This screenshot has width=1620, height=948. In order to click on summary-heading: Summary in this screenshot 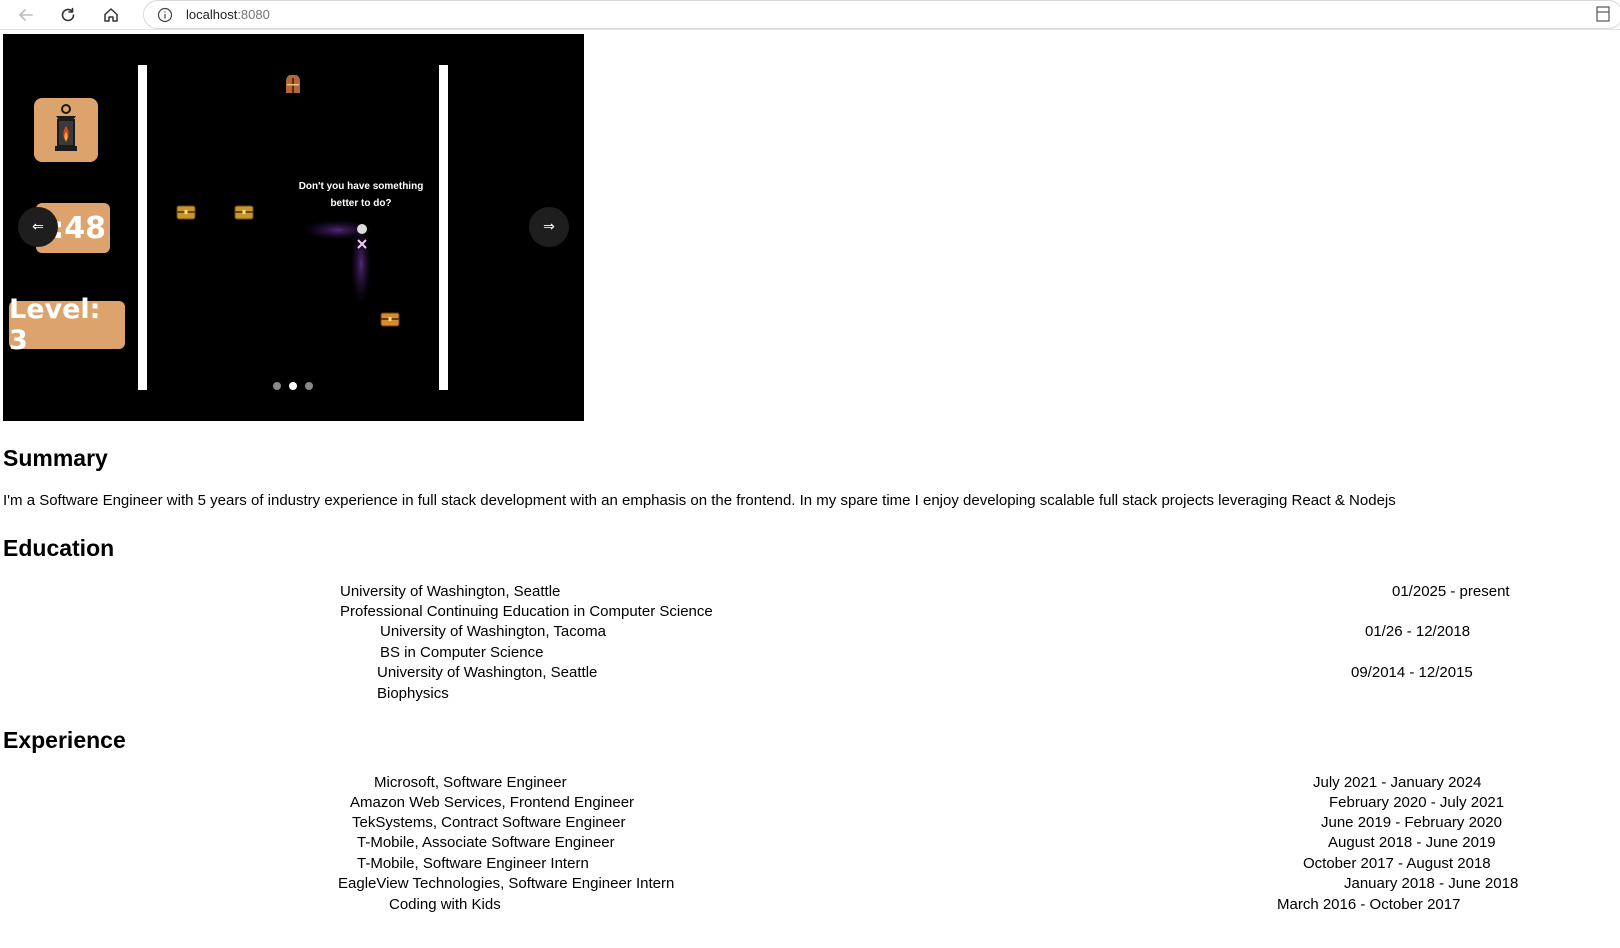, I will do `click(55, 458)`.